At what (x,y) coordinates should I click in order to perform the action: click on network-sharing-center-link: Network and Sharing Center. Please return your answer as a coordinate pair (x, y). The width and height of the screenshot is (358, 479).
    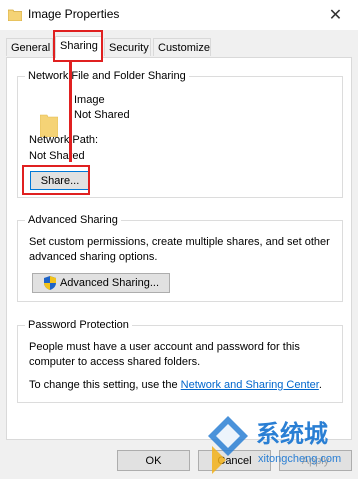
    Looking at the image, I should click on (250, 385).